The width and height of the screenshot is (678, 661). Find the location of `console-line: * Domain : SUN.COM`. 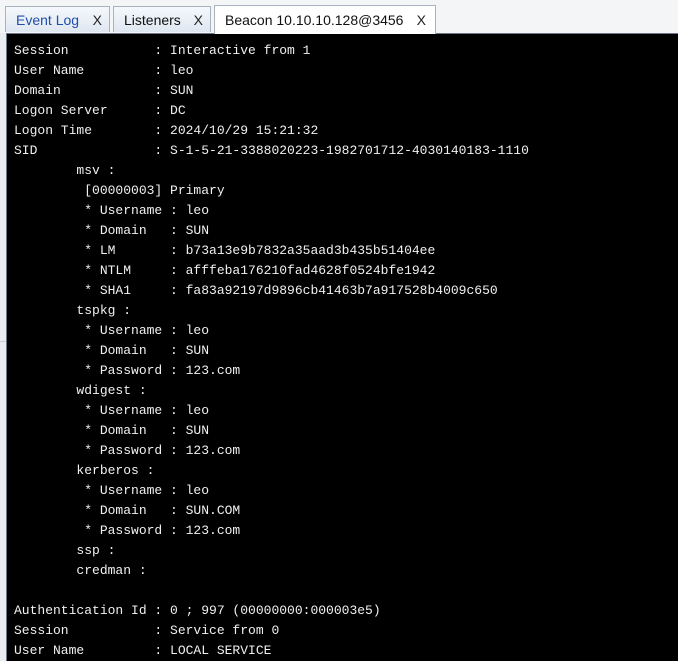

console-line: * Domain : SUN.COM is located at coordinates (127, 510).